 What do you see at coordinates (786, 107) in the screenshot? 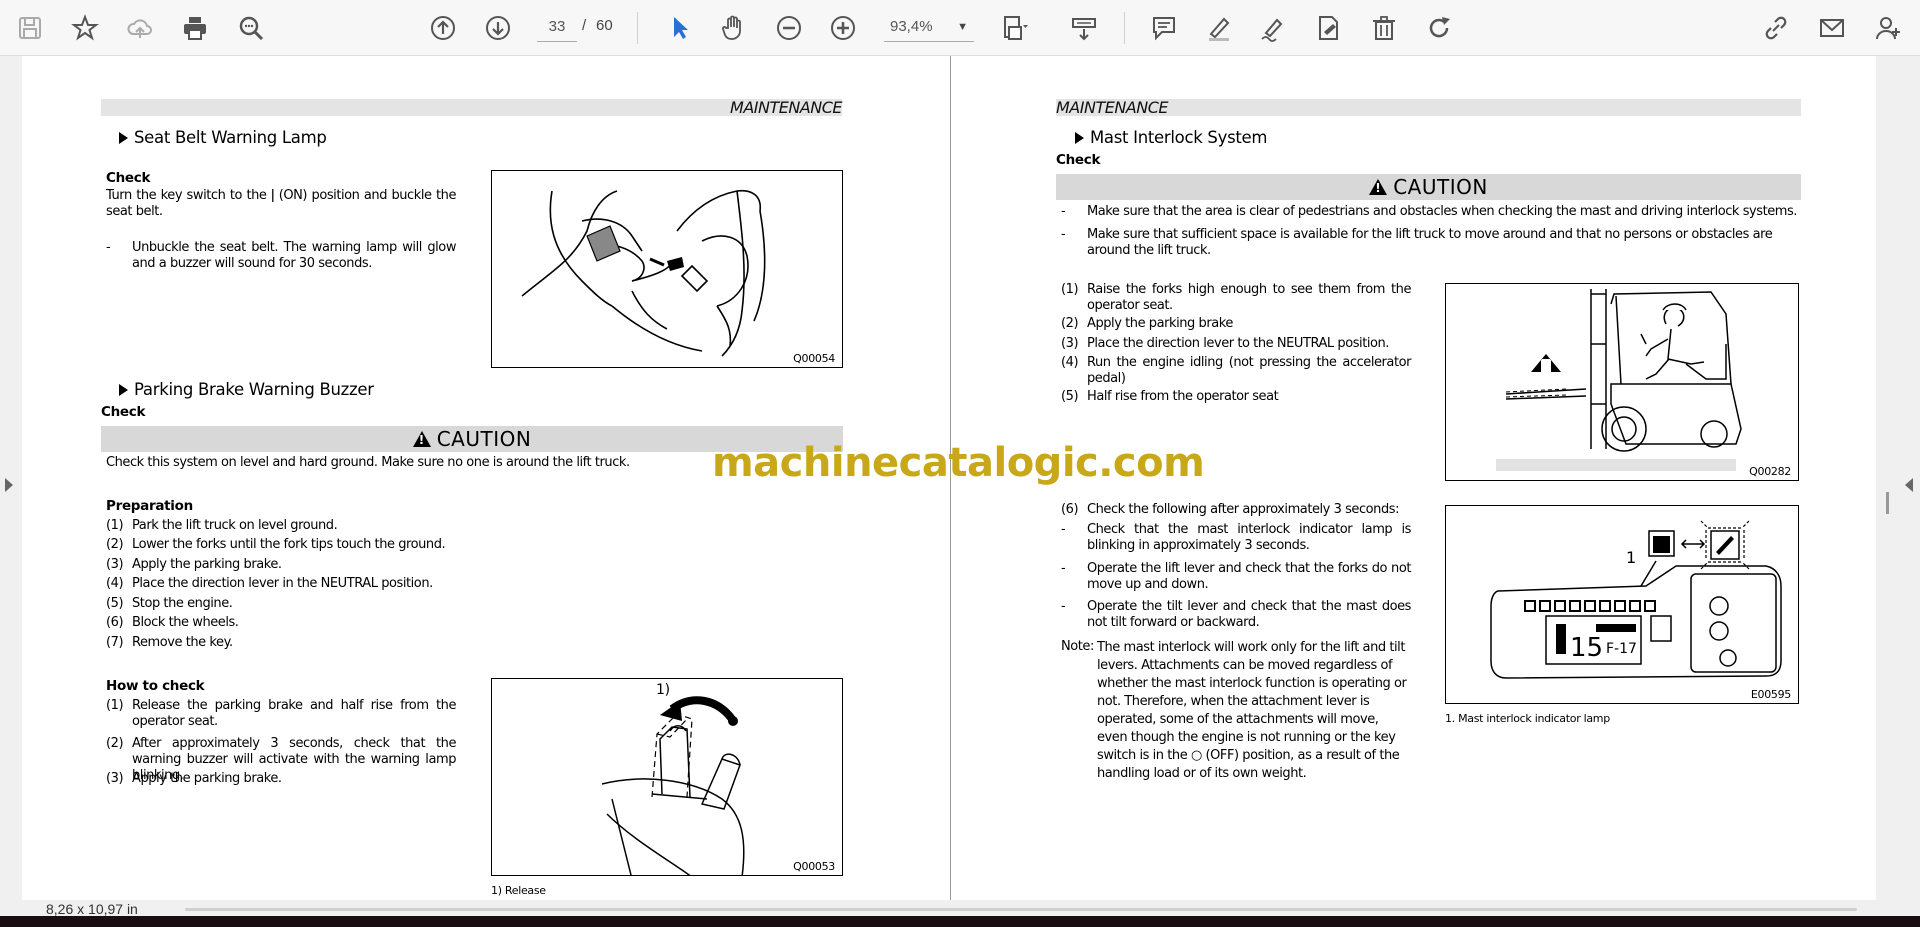
I see `page-header-title: MAINTENANCE` at bounding box center [786, 107].